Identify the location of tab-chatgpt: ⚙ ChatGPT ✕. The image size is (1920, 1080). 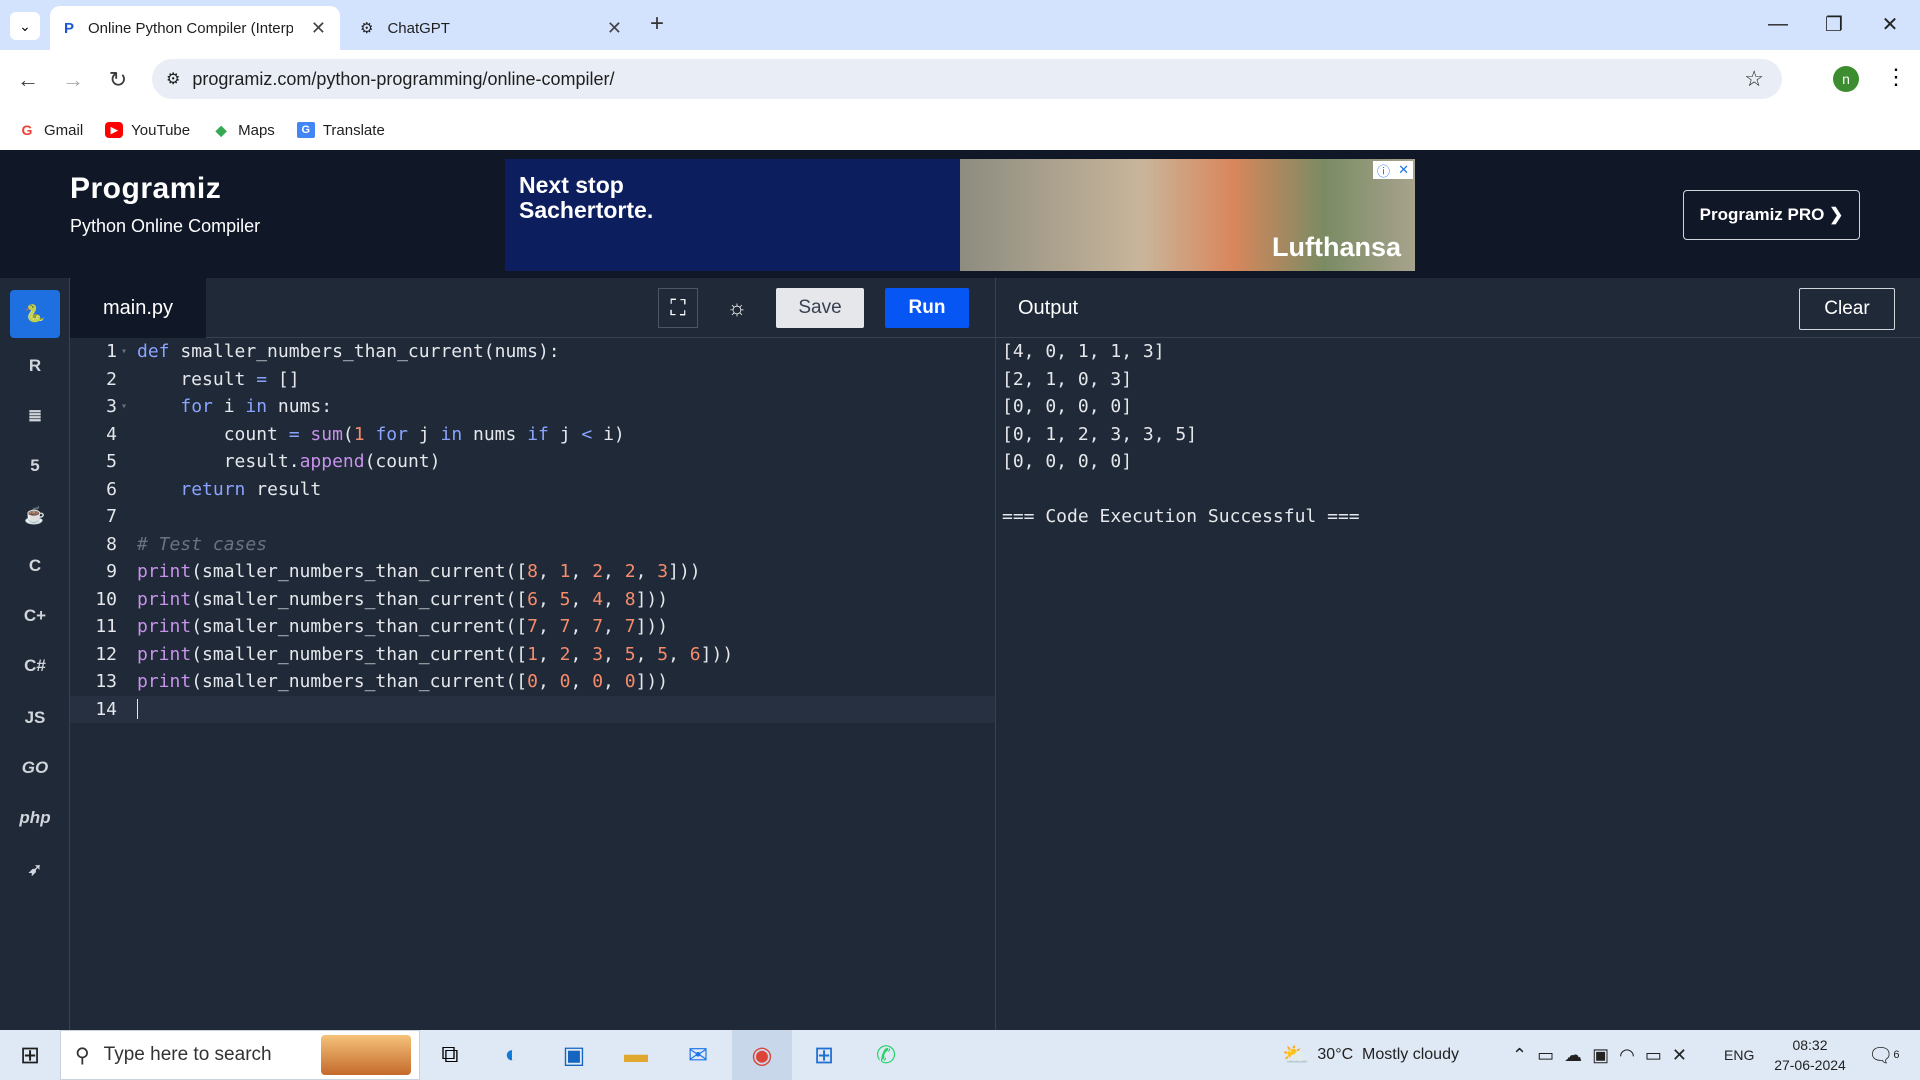
(491, 28).